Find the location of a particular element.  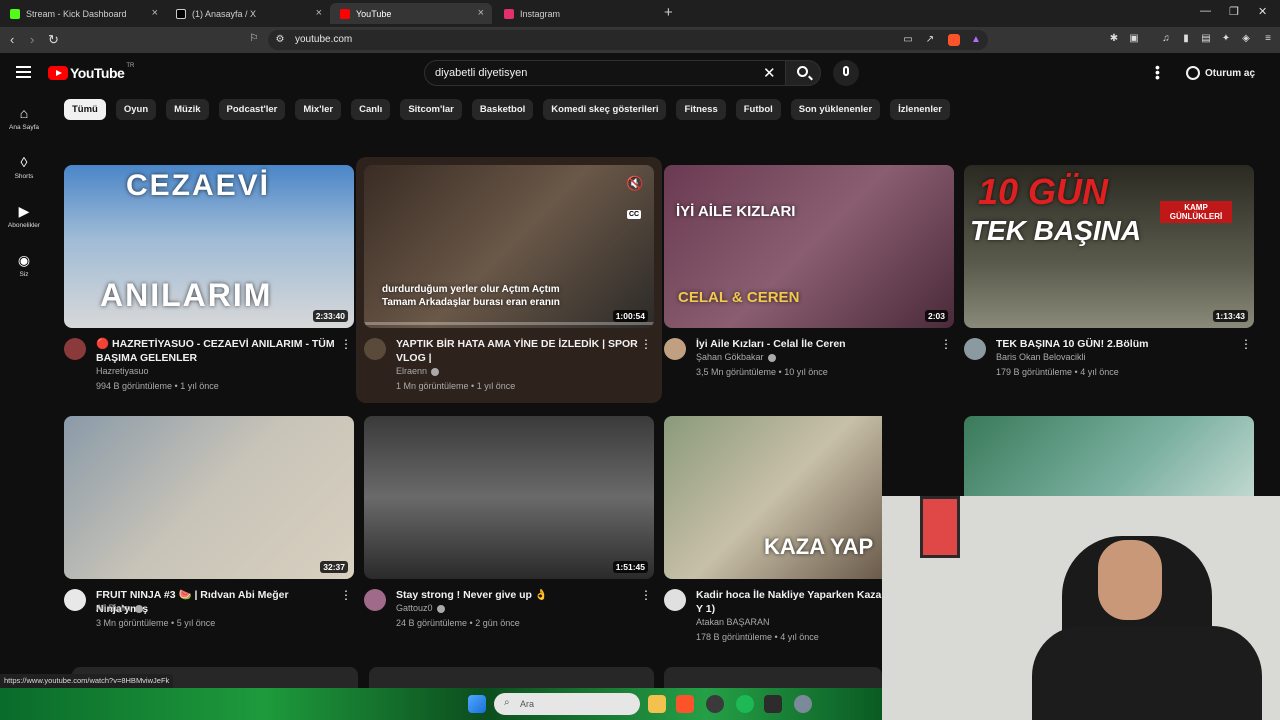

url-field: ⚙ youtube.com ▭ ↗ ▲ is located at coordinates (628, 40).